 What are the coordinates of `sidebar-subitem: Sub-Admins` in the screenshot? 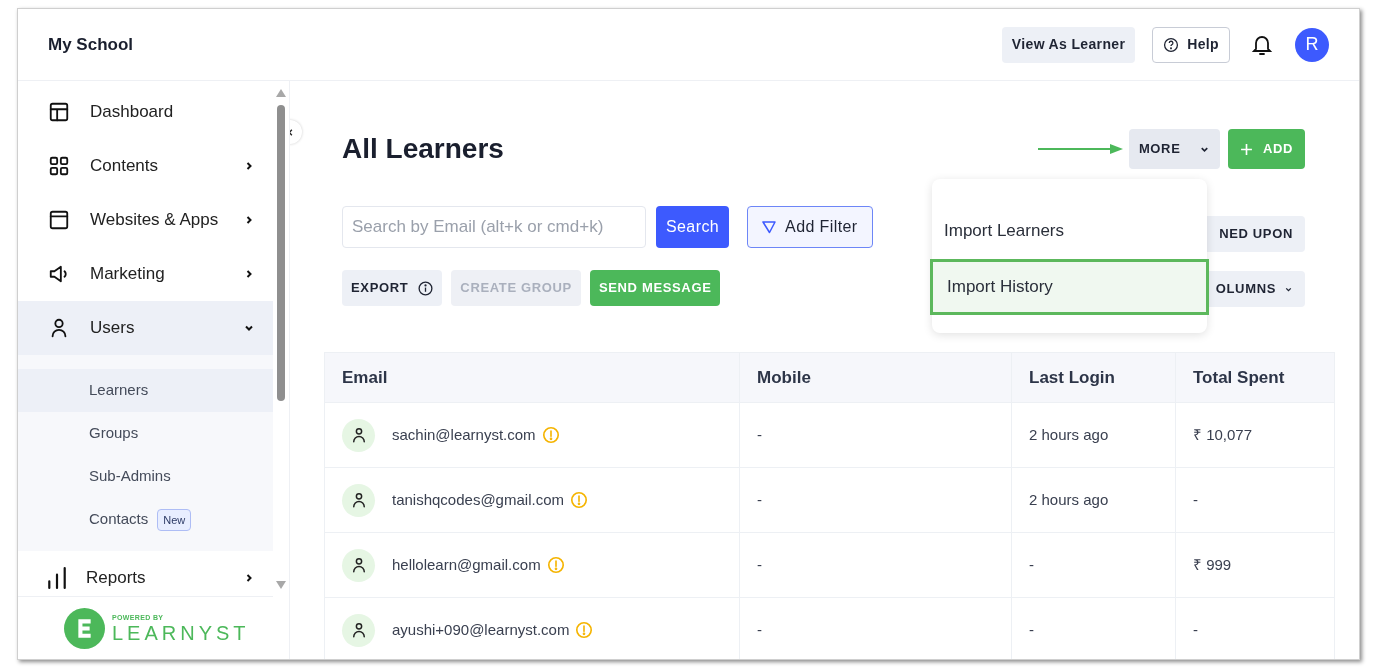 It's located at (145, 476).